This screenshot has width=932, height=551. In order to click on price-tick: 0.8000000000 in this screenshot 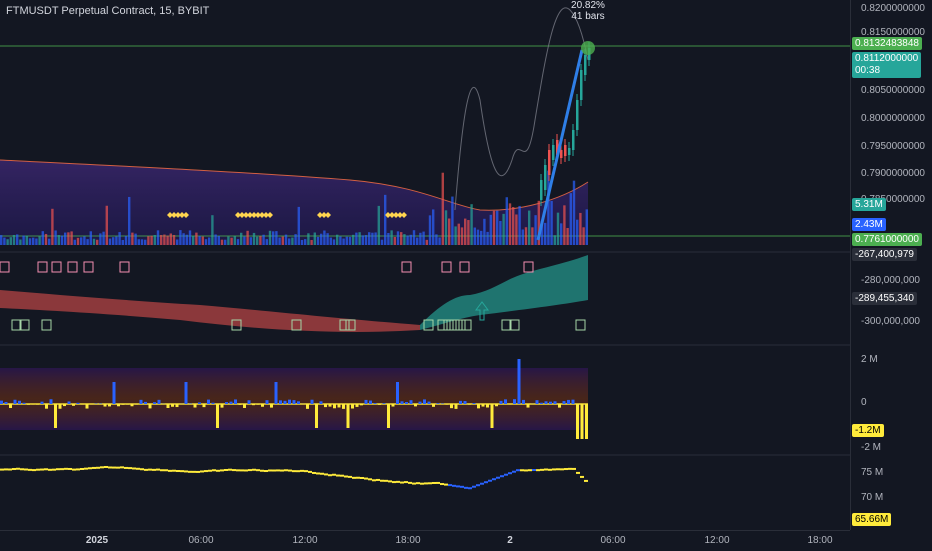, I will do `click(893, 118)`.